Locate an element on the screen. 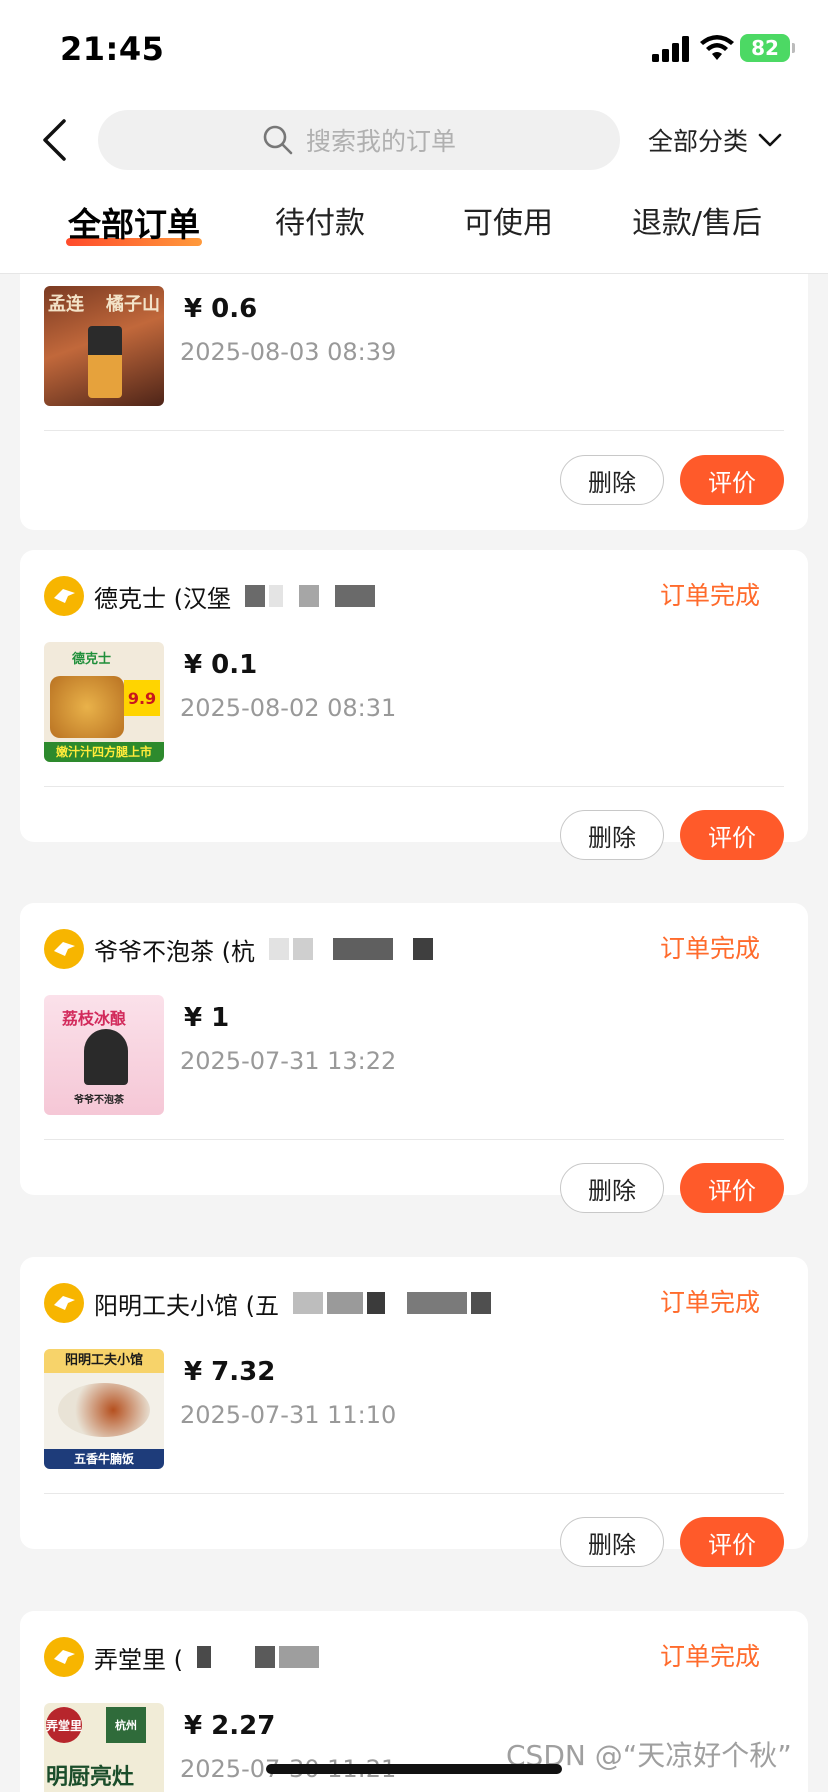  thumb-text: 9.9 is located at coordinates (142, 698).